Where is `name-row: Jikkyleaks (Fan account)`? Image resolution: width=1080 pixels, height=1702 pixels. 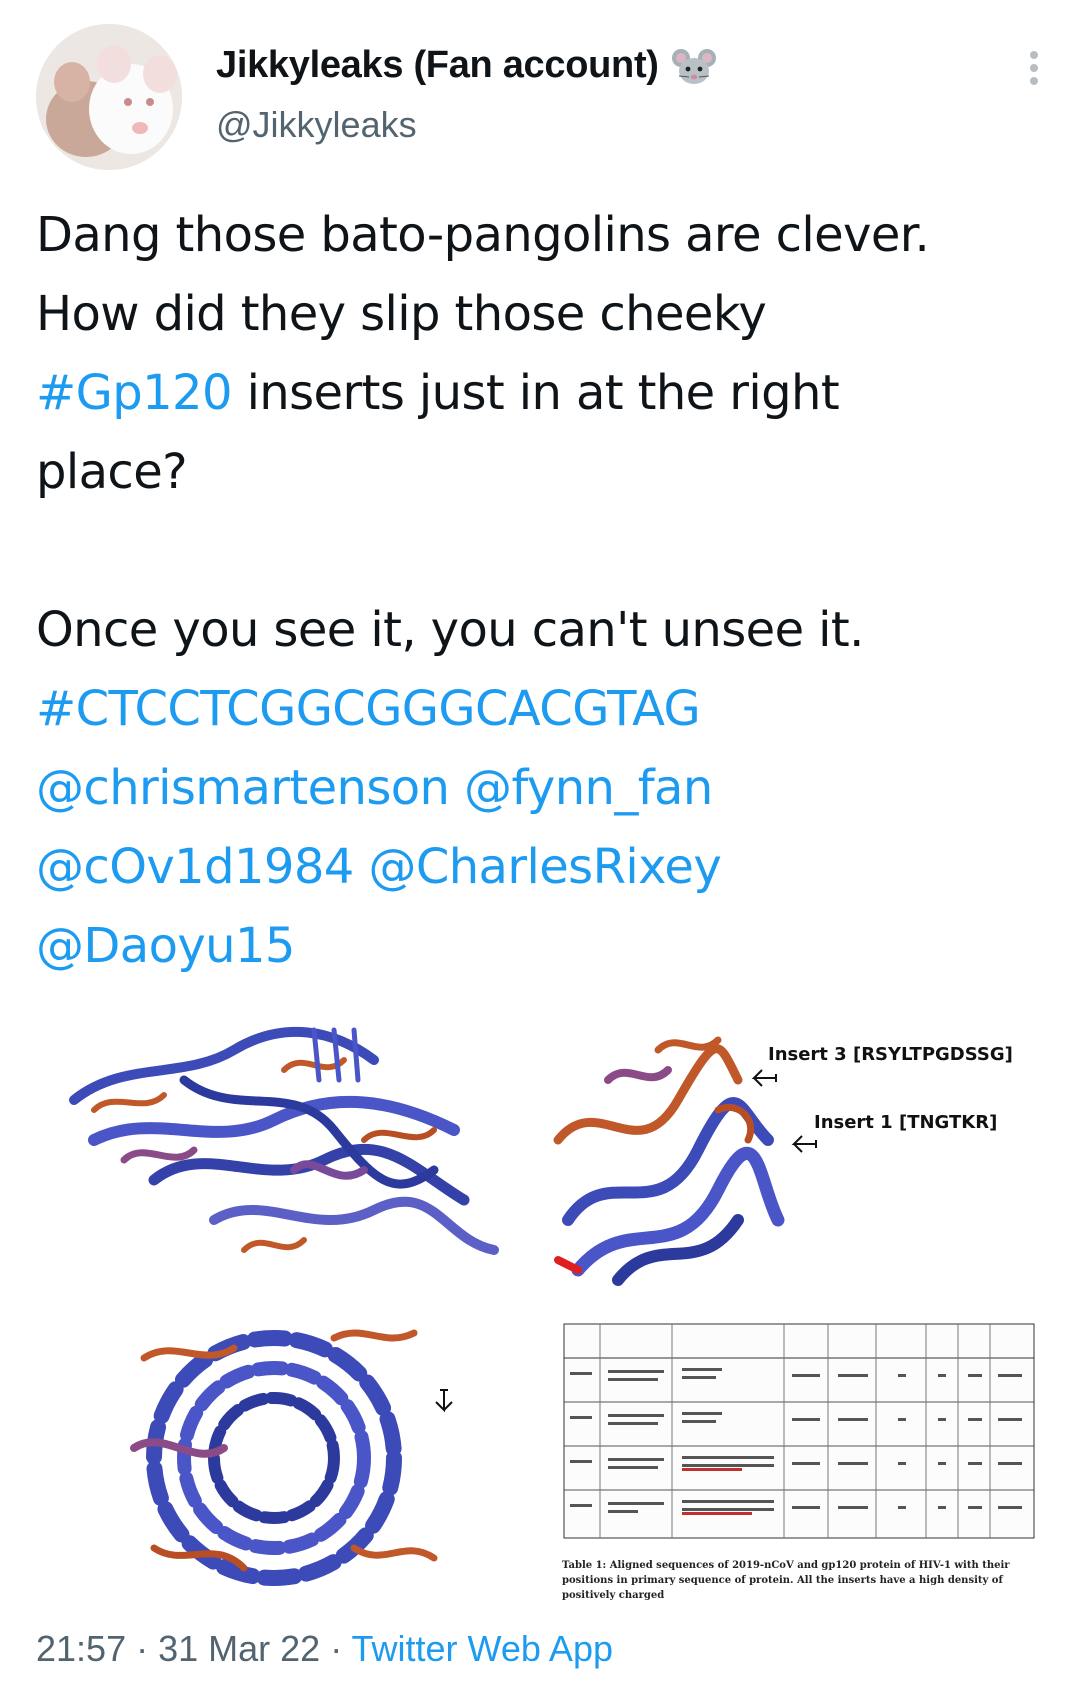
name-row: Jikkyleaks (Fan account) is located at coordinates (466, 65).